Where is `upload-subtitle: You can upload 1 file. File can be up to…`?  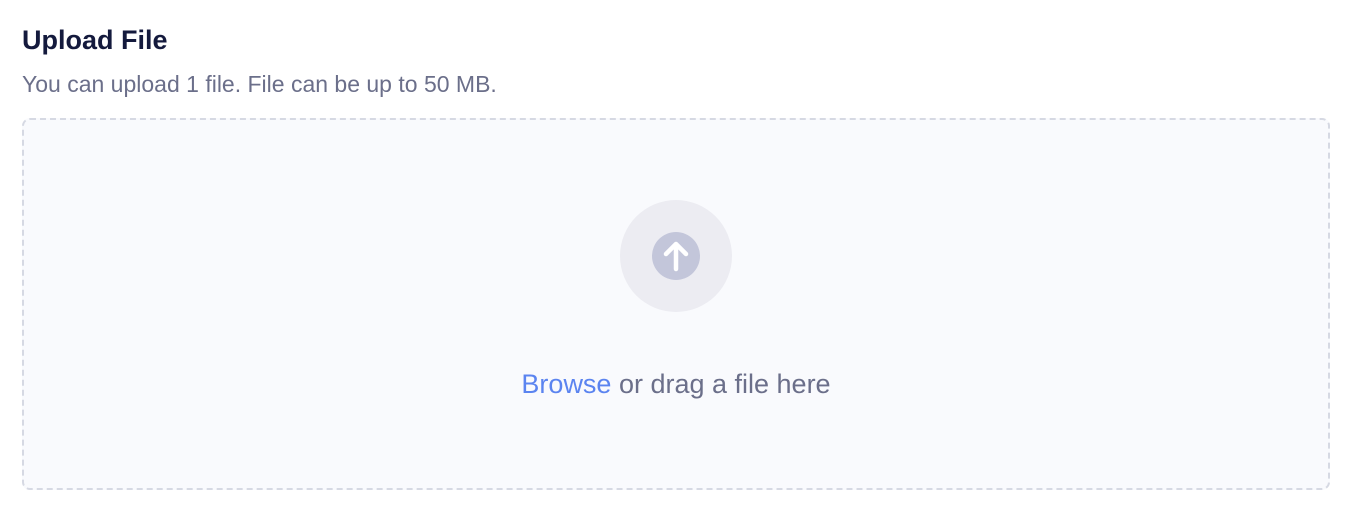 upload-subtitle: You can upload 1 file. File can be up to… is located at coordinates (259, 84).